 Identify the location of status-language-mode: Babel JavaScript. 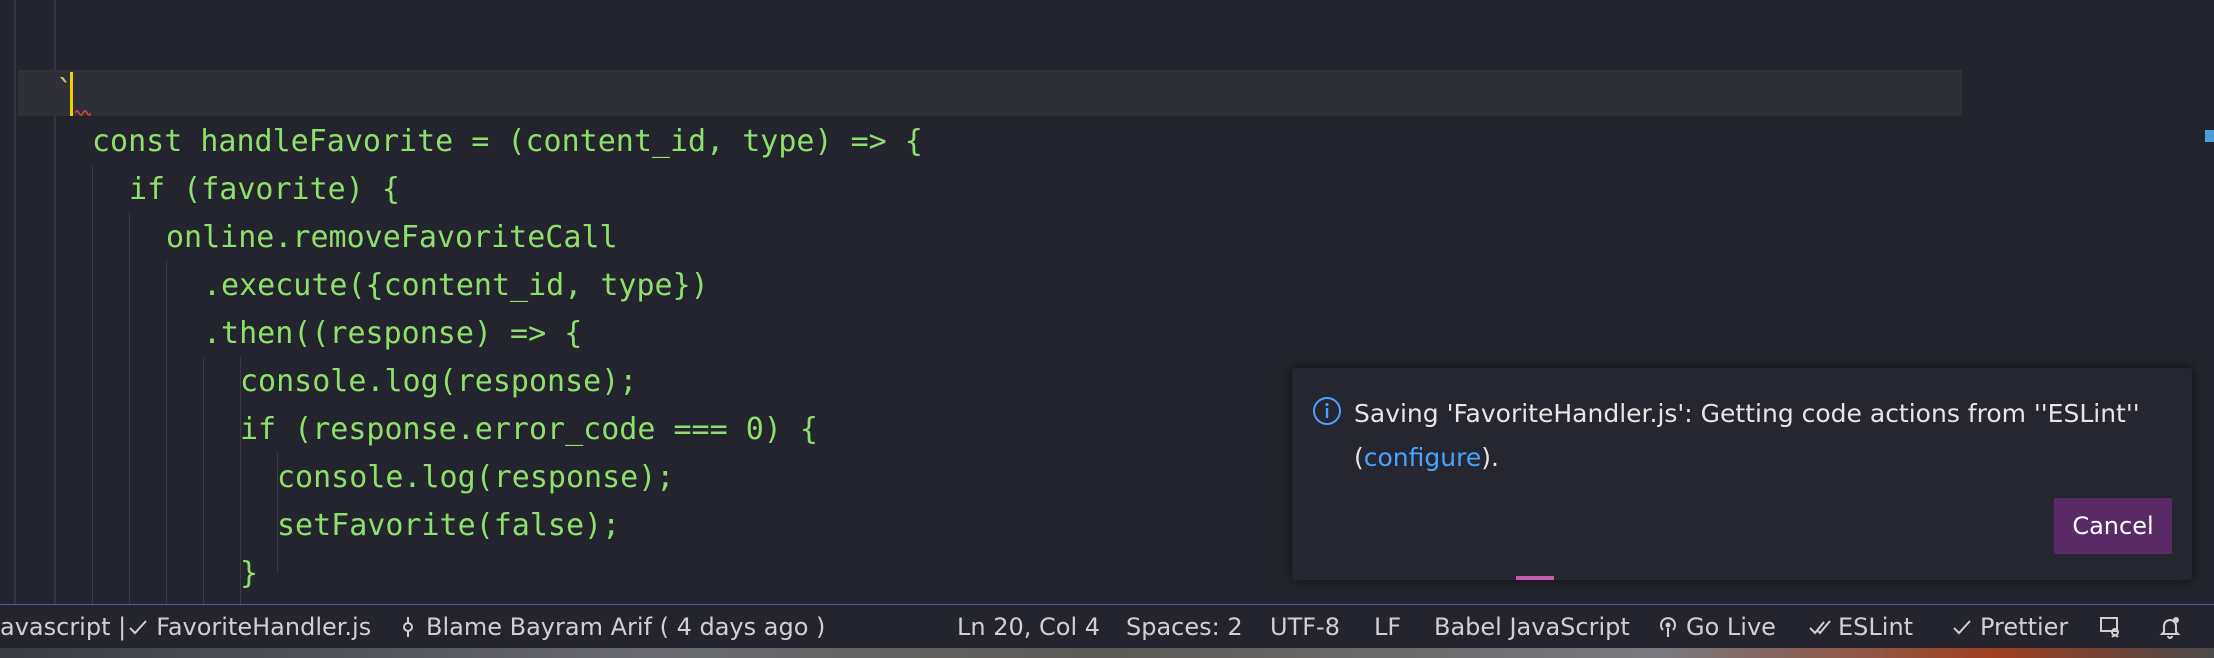
(1532, 627).